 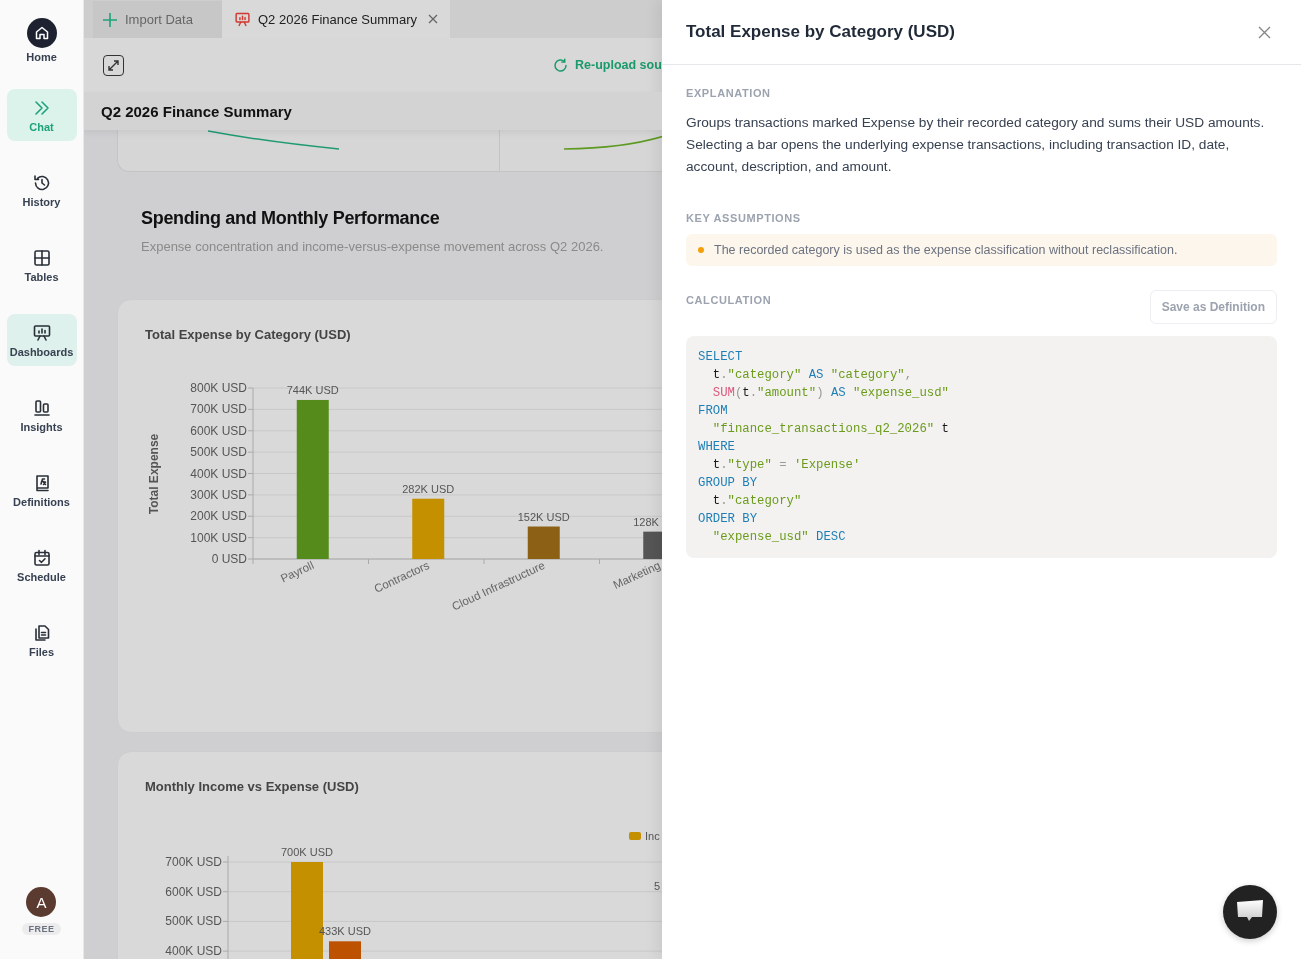 I want to click on data-label: 152K USD, so click(x=543, y=516).